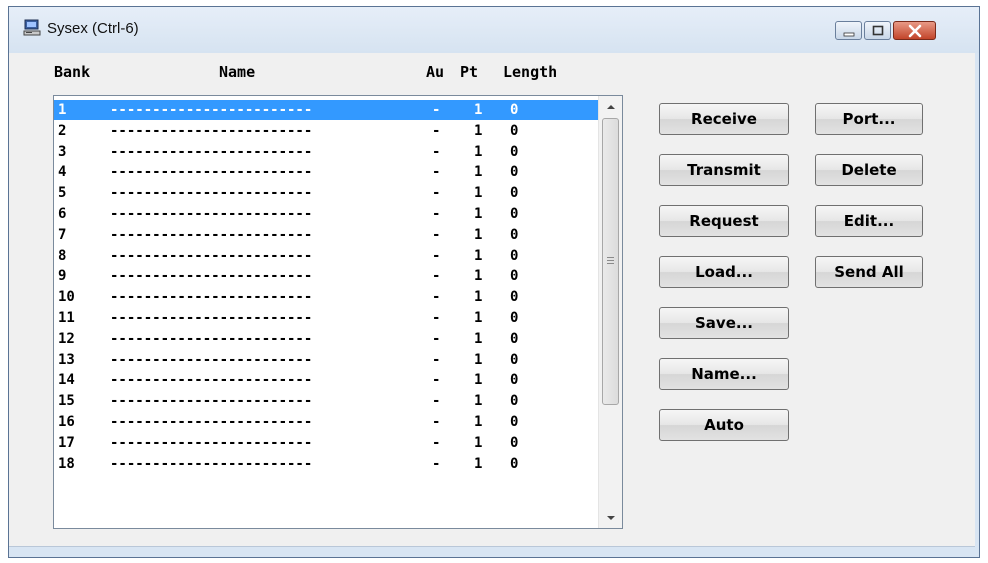 This screenshot has height=563, width=988. What do you see at coordinates (869, 170) in the screenshot?
I see `delete-button: Delete` at bounding box center [869, 170].